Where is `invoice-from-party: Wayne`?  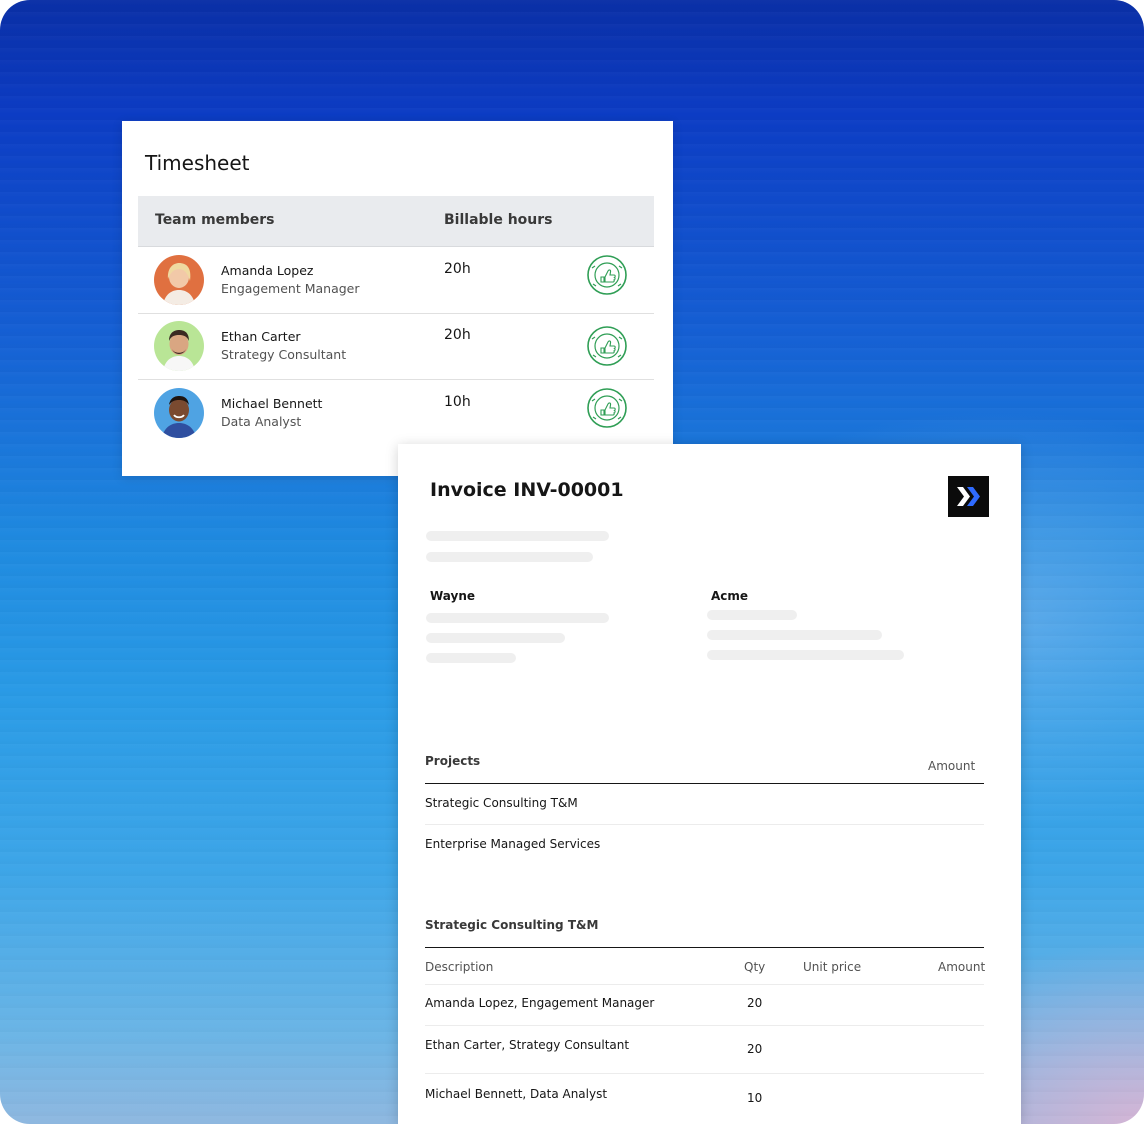 invoice-from-party: Wayne is located at coordinates (453, 596).